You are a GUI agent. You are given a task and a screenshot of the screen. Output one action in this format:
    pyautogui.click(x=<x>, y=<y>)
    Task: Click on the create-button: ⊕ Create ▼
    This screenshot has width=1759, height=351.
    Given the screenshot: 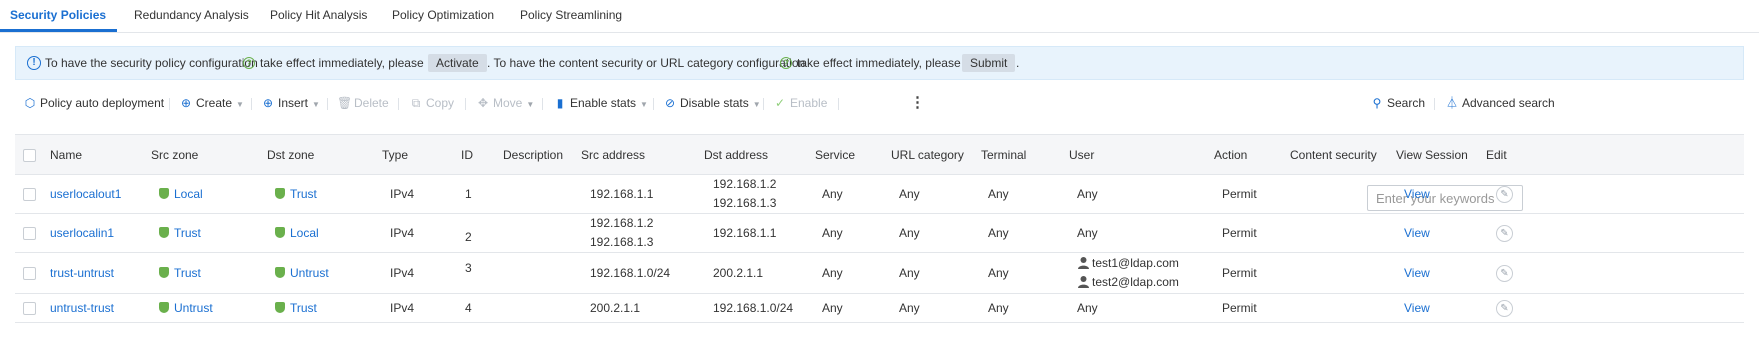 What is the action you would take?
    pyautogui.click(x=211, y=103)
    